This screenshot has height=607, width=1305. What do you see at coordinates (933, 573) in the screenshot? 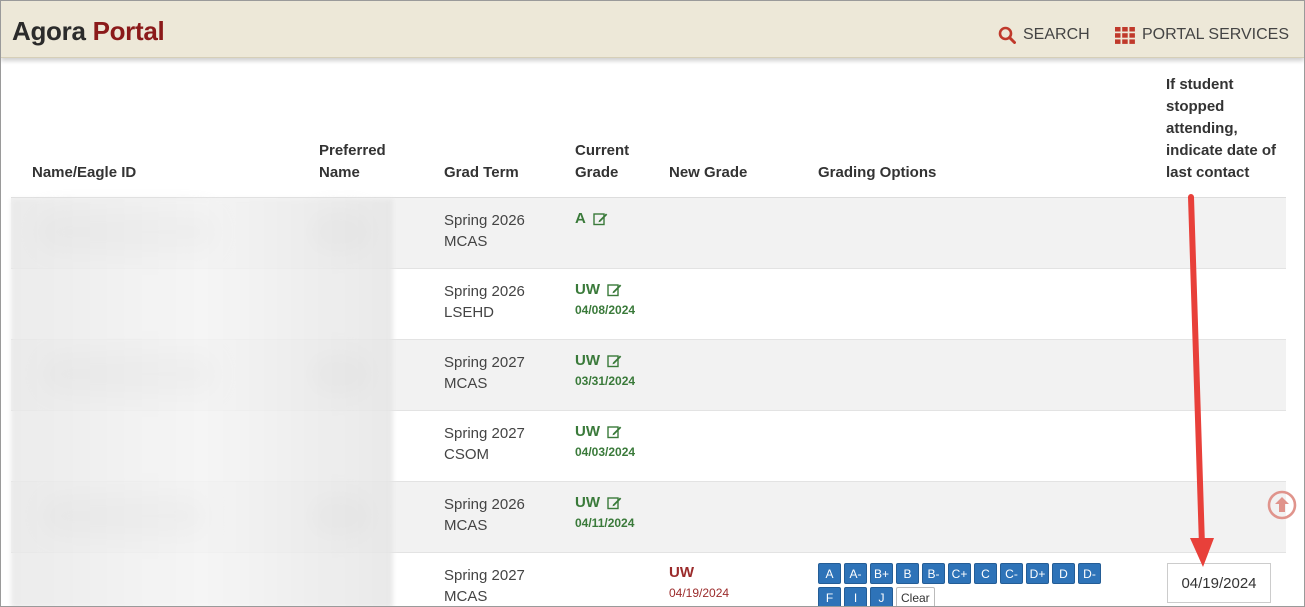
I see `grade-button-b-minus: B-` at bounding box center [933, 573].